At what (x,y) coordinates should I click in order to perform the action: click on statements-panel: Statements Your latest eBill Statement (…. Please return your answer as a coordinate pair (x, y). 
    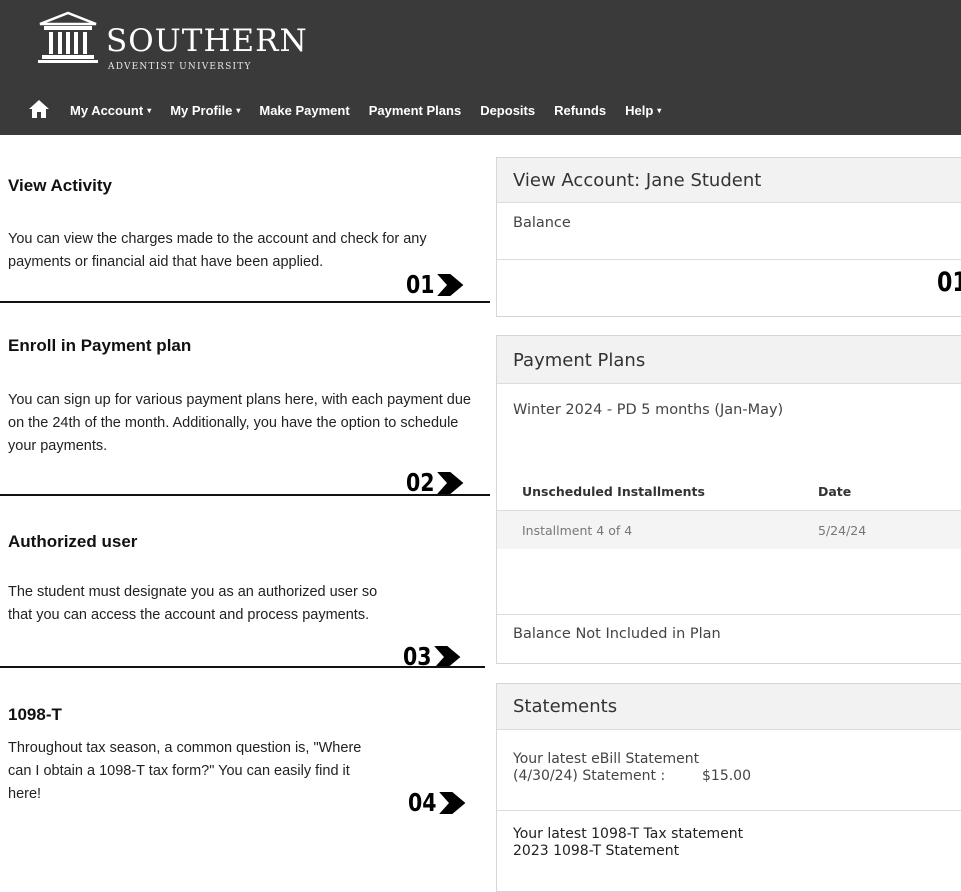
    Looking at the image, I should click on (728, 787).